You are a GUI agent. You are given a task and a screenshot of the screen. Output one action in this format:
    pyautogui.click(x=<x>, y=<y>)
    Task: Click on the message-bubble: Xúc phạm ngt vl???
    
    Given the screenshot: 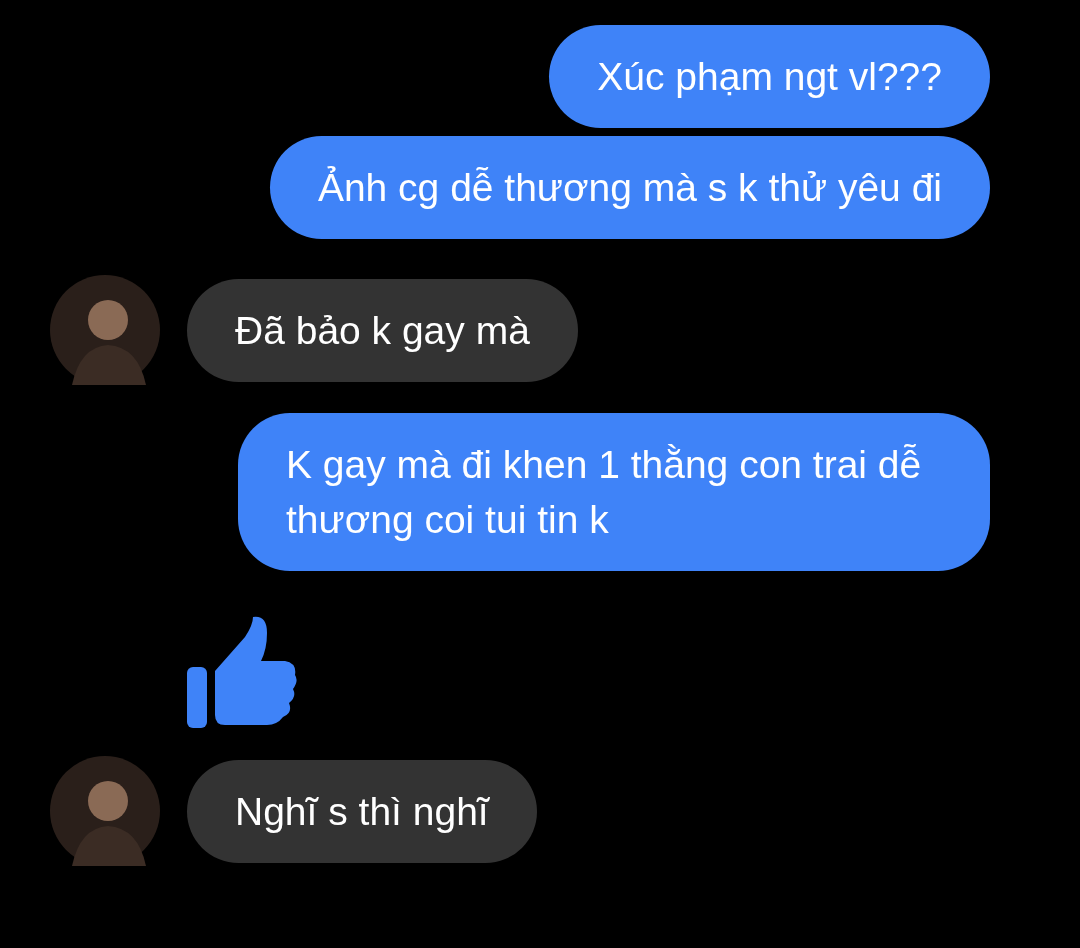 What is the action you would take?
    pyautogui.click(x=769, y=76)
    